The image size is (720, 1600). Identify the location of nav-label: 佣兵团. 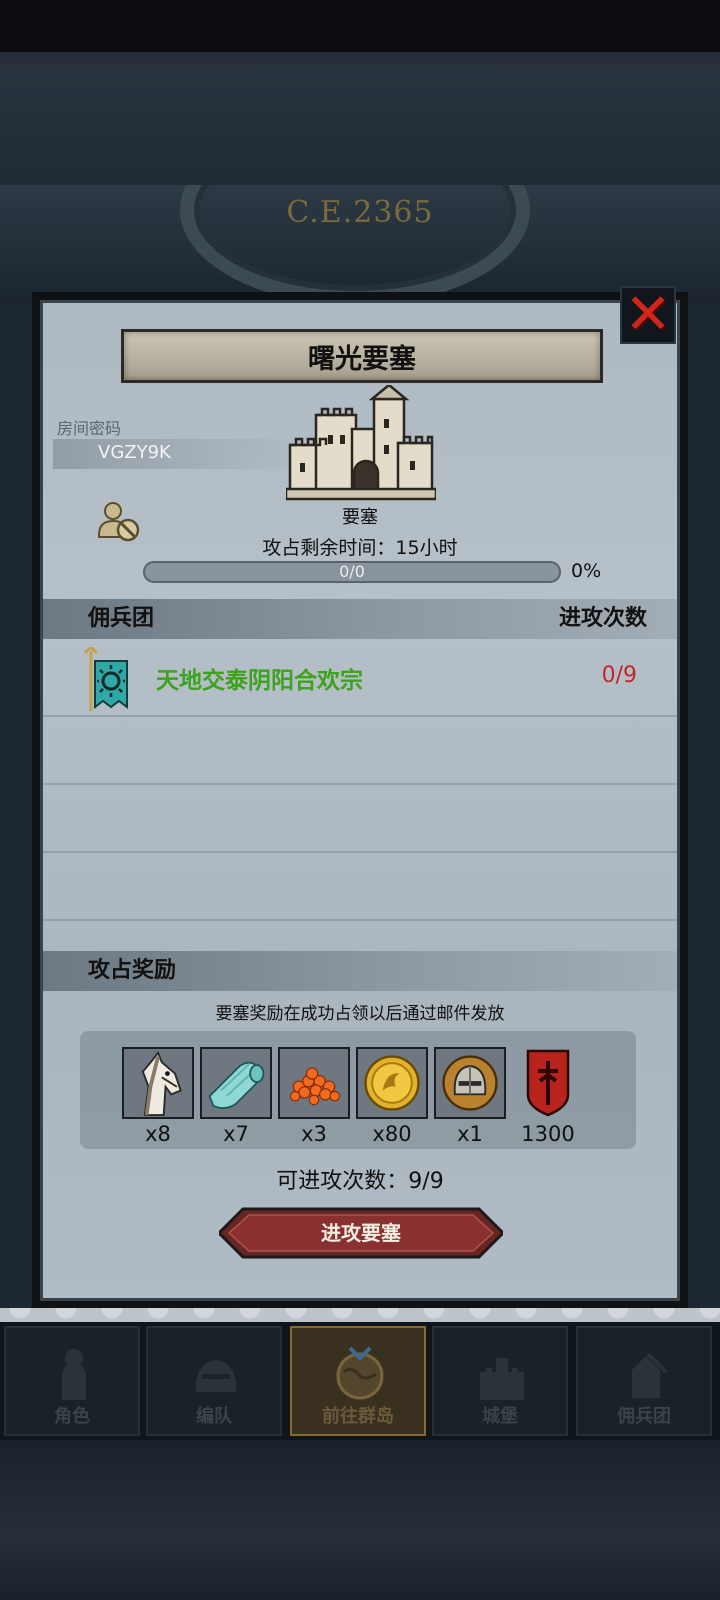
(644, 1416).